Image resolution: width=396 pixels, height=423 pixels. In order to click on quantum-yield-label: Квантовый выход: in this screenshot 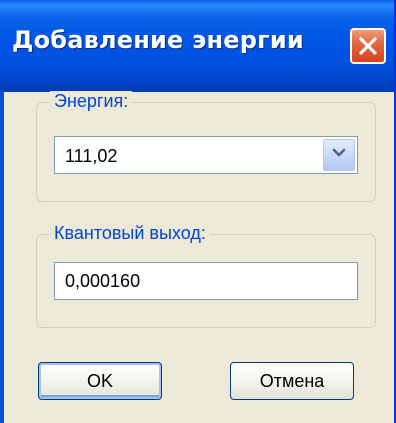, I will do `click(130, 233)`.